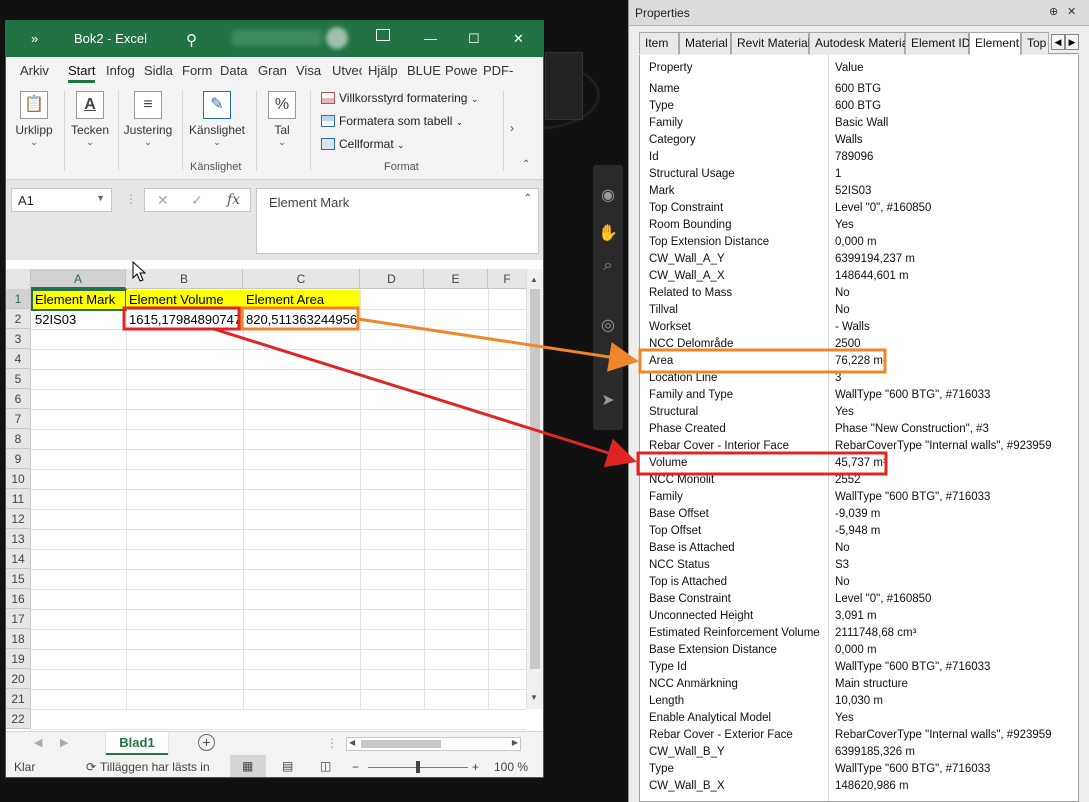 The width and height of the screenshot is (1089, 802). What do you see at coordinates (859, 565) in the screenshot?
I see `property-row: NCC Status S3` at bounding box center [859, 565].